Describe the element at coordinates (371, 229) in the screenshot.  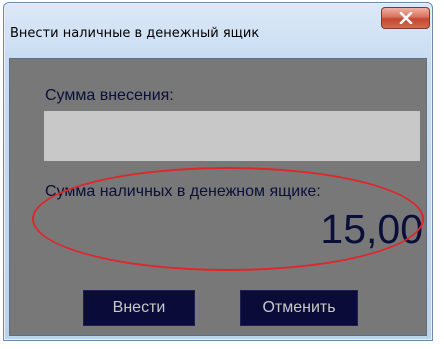
I see `drawer-cash-value: 15,00` at that location.